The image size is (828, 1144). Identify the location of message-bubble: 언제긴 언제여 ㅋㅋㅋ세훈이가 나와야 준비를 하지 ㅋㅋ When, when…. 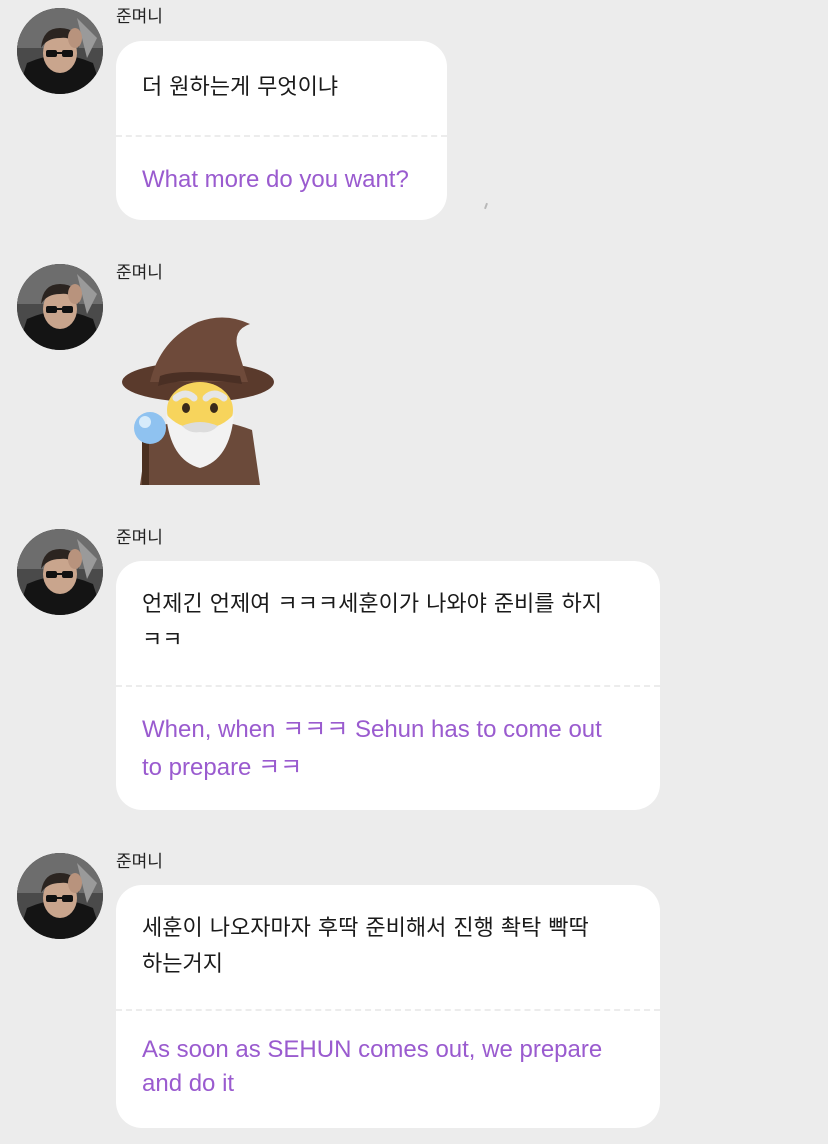
(388, 685).